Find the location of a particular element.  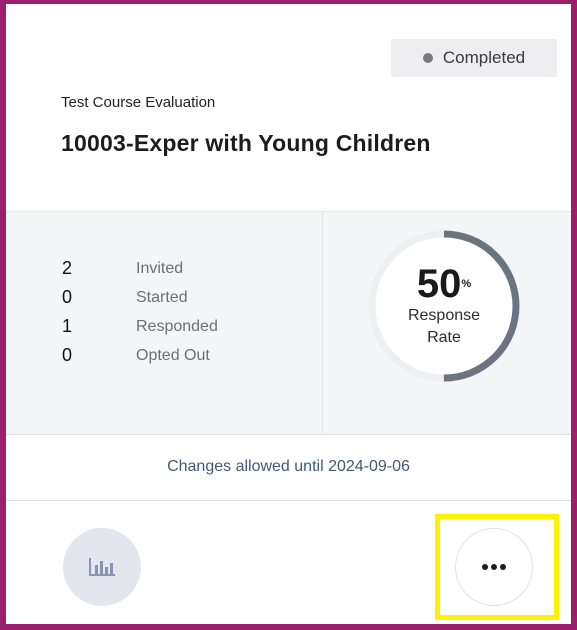

more-options-button is located at coordinates (494, 567).